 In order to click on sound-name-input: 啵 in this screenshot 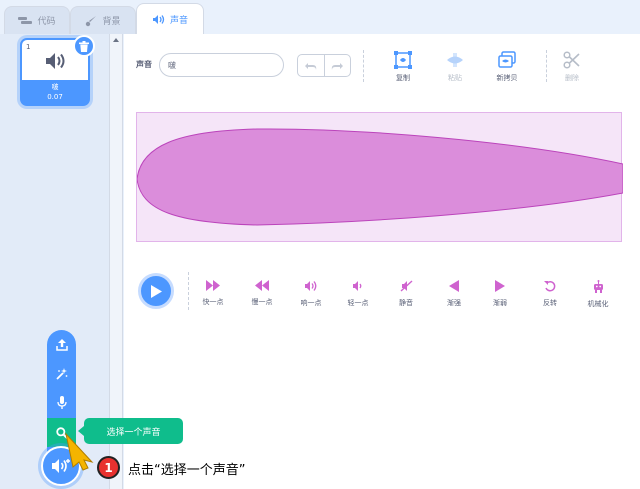, I will do `click(221, 65)`.